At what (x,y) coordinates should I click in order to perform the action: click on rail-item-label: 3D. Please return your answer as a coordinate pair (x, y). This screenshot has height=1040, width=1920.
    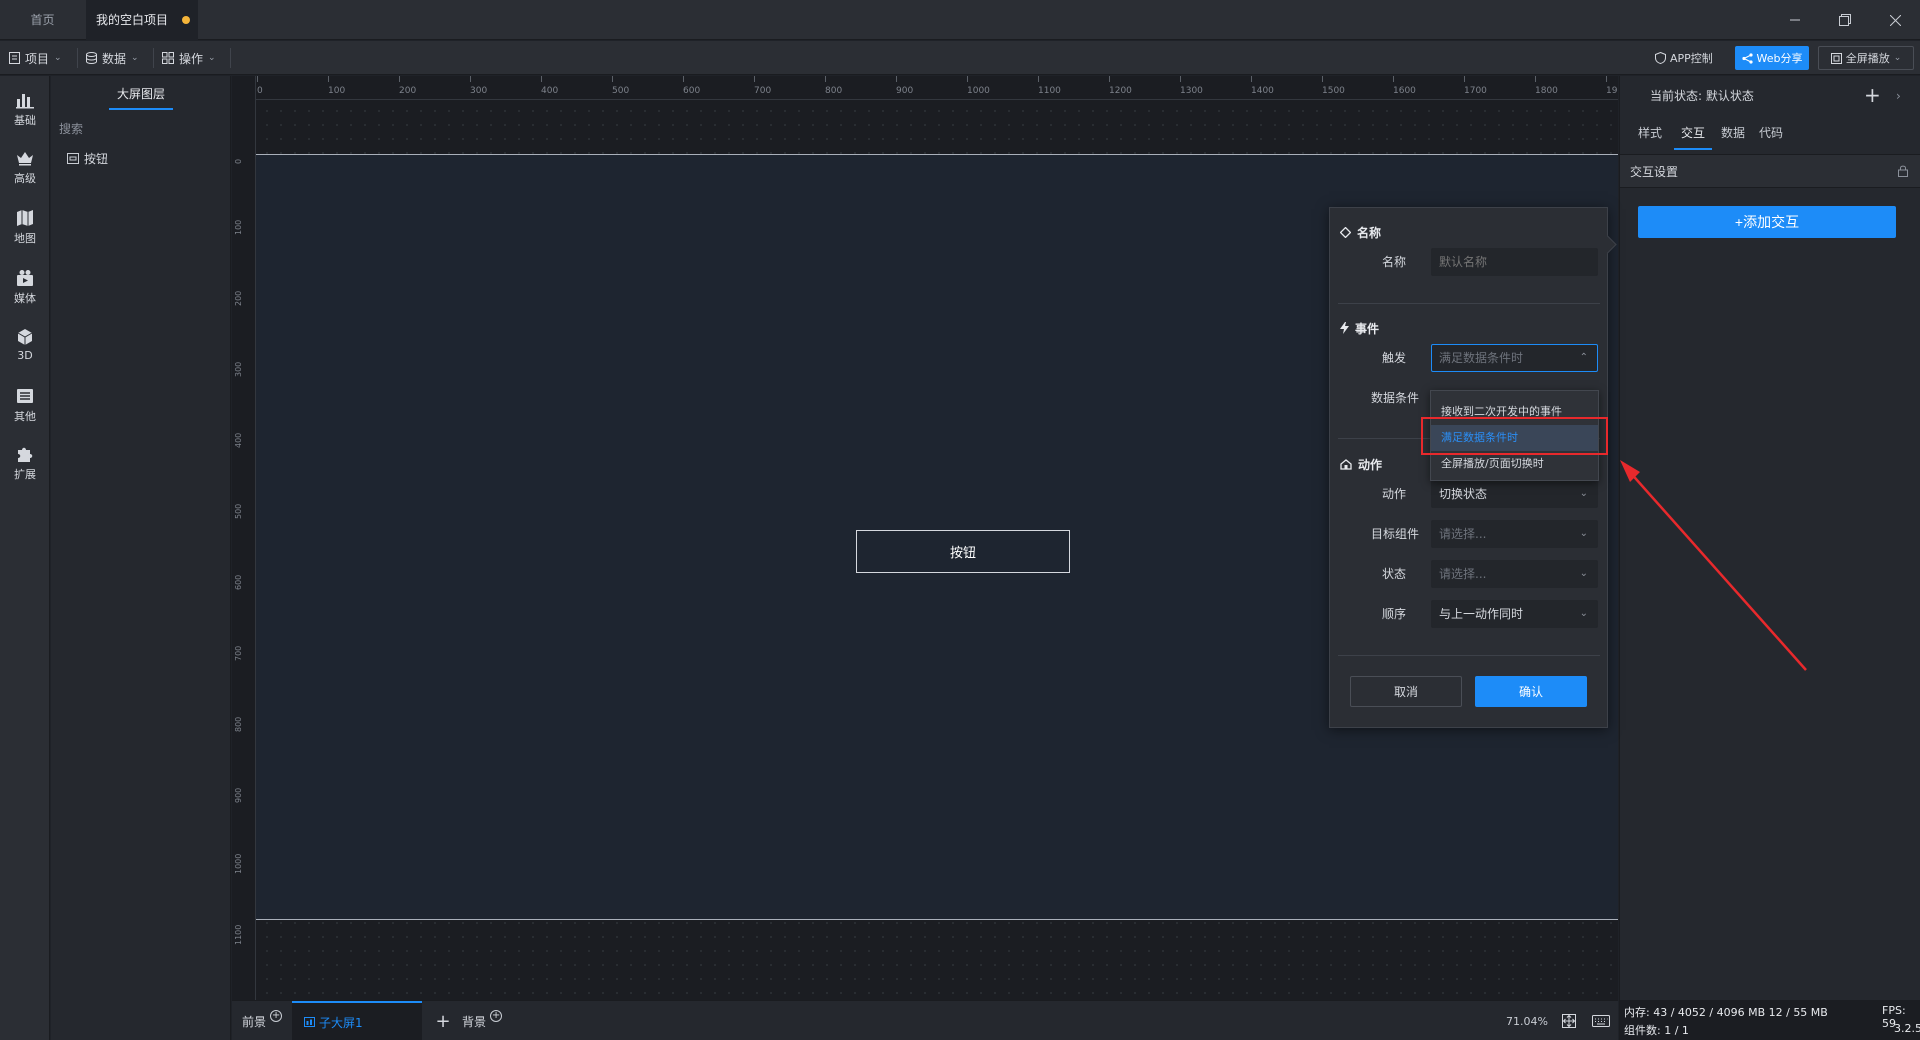
    Looking at the image, I should click on (25, 355).